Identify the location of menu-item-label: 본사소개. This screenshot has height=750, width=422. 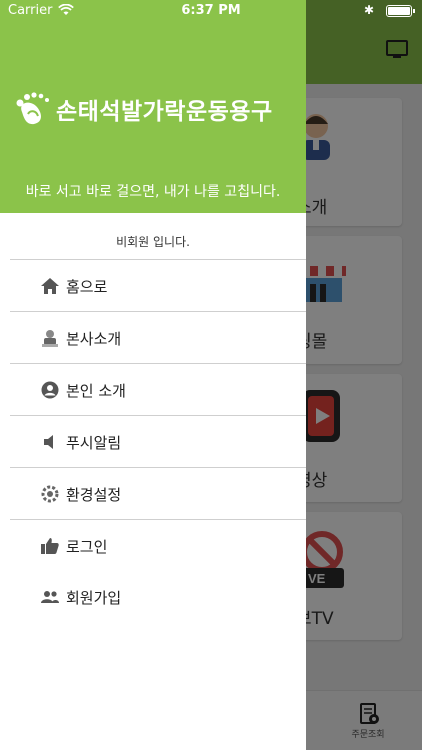
(94, 339).